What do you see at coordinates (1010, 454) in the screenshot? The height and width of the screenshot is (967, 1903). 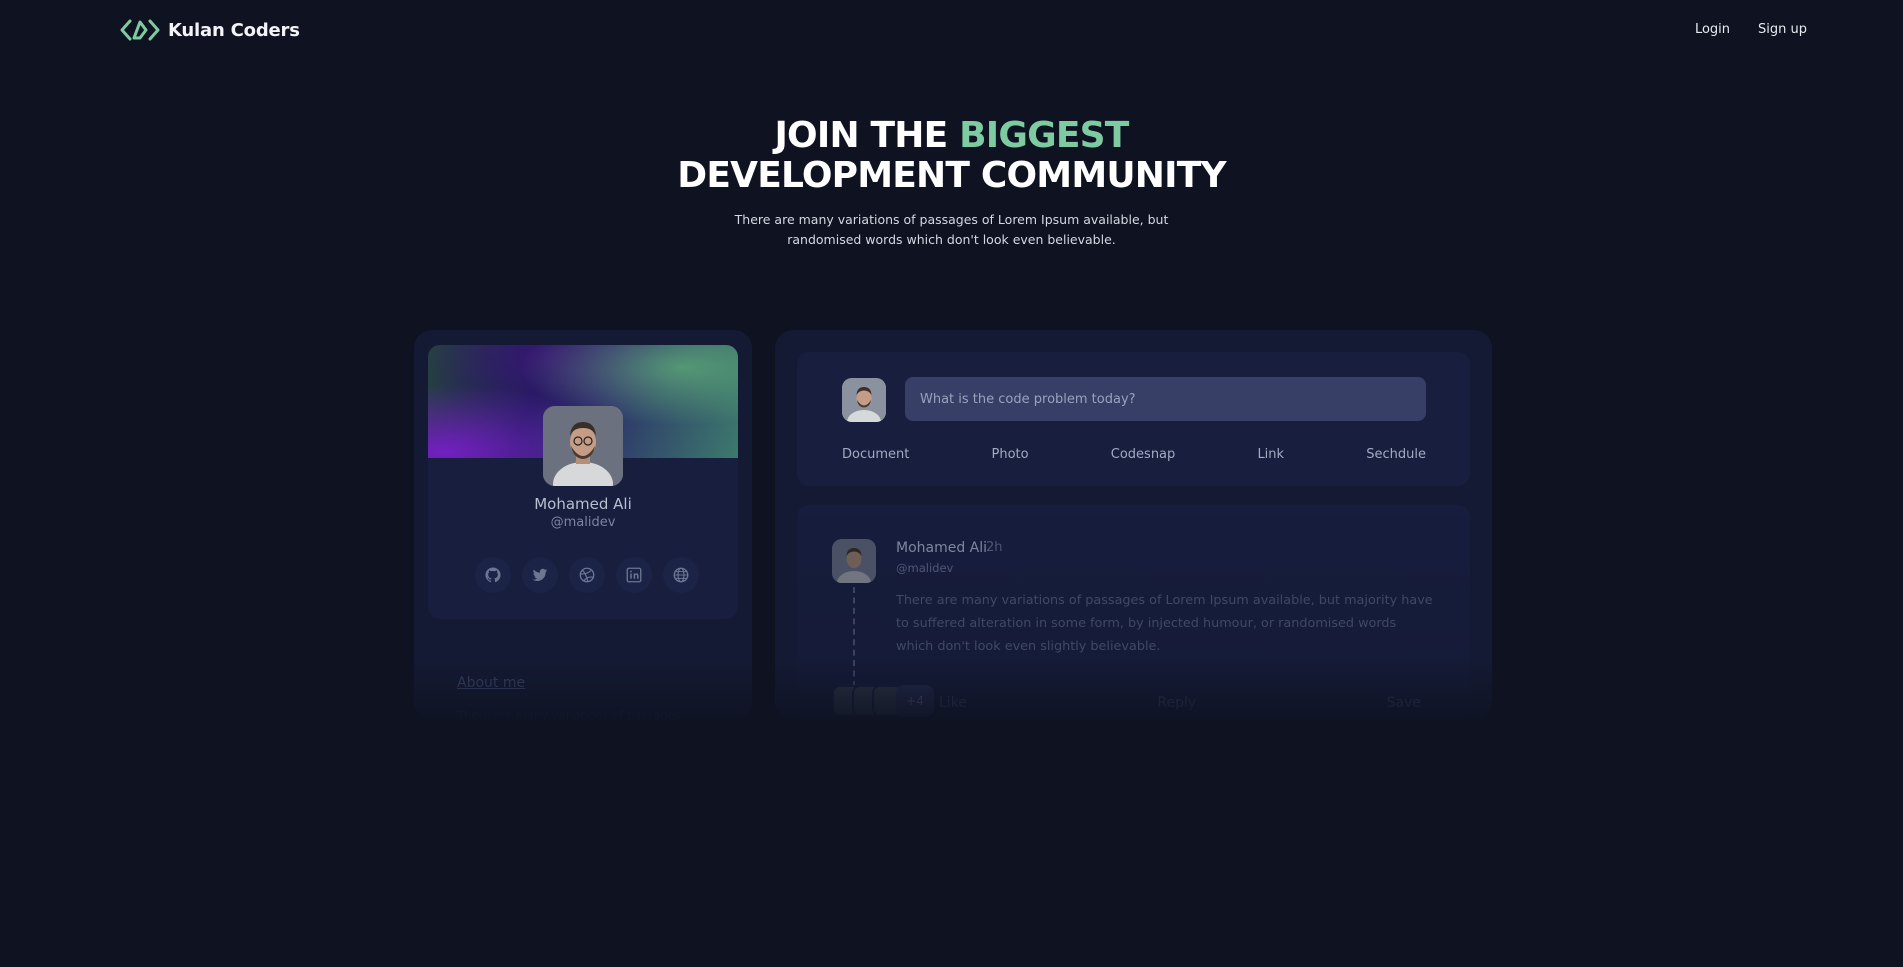 I see `photo-button: Photo` at bounding box center [1010, 454].